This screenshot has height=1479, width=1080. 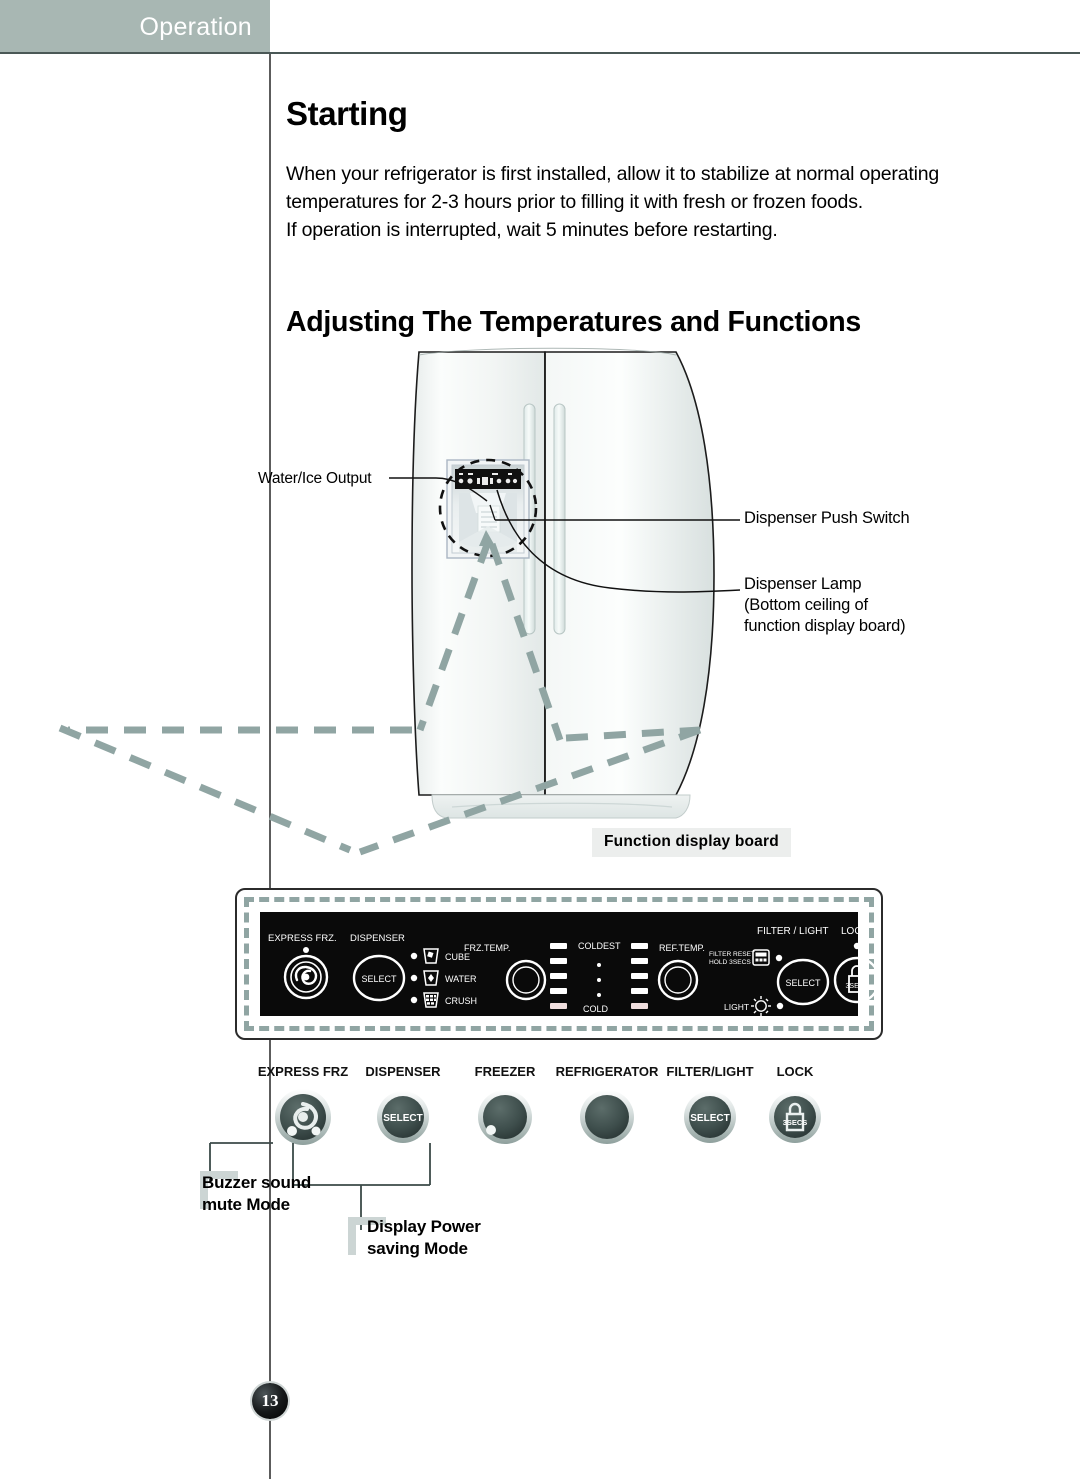 What do you see at coordinates (795, 1117) in the screenshot?
I see `enlarged-button-lock: 3SECS` at bounding box center [795, 1117].